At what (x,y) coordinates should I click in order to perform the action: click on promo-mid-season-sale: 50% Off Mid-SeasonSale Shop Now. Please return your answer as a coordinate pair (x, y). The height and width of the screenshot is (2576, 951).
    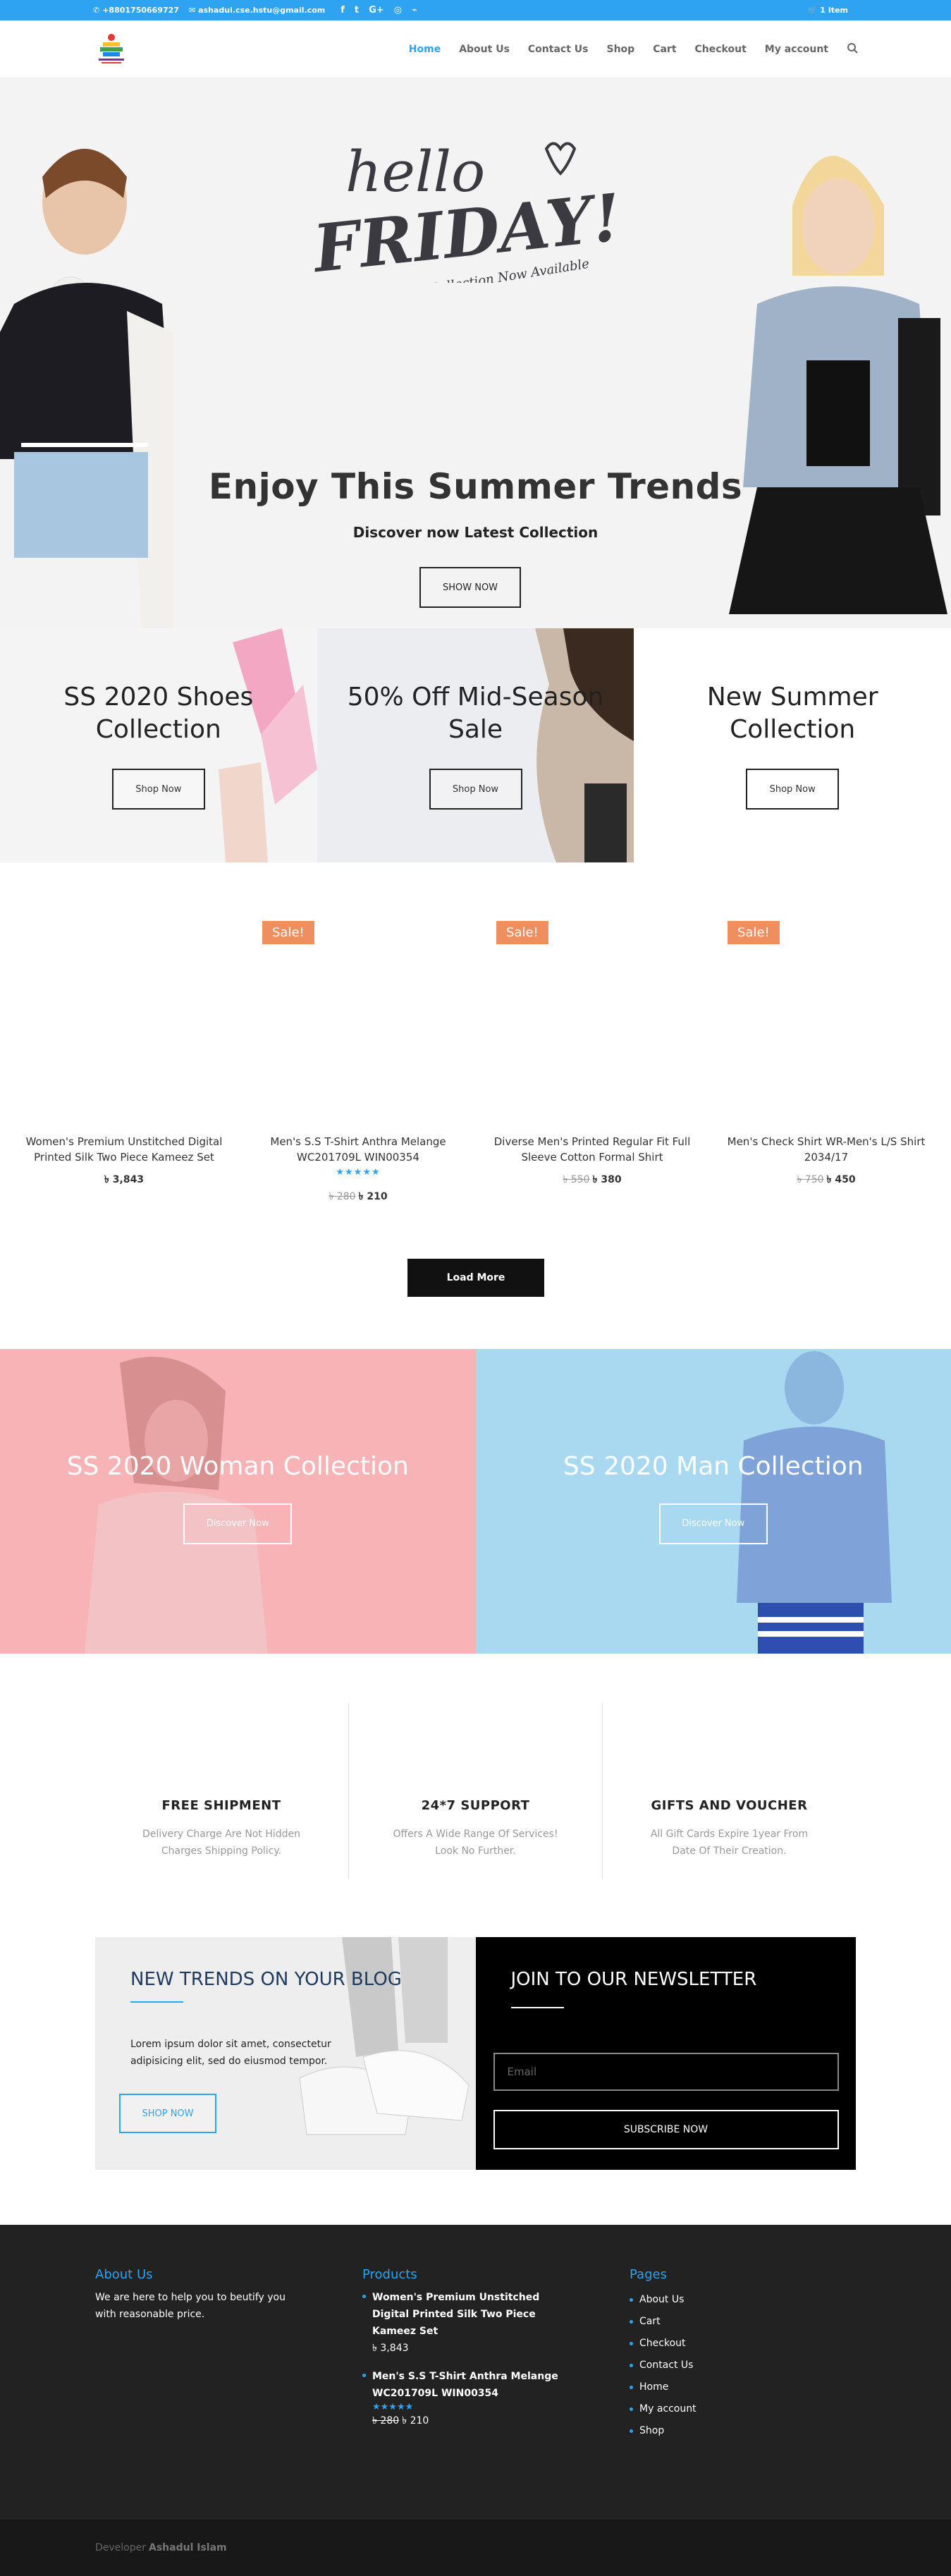
    Looking at the image, I should click on (475, 745).